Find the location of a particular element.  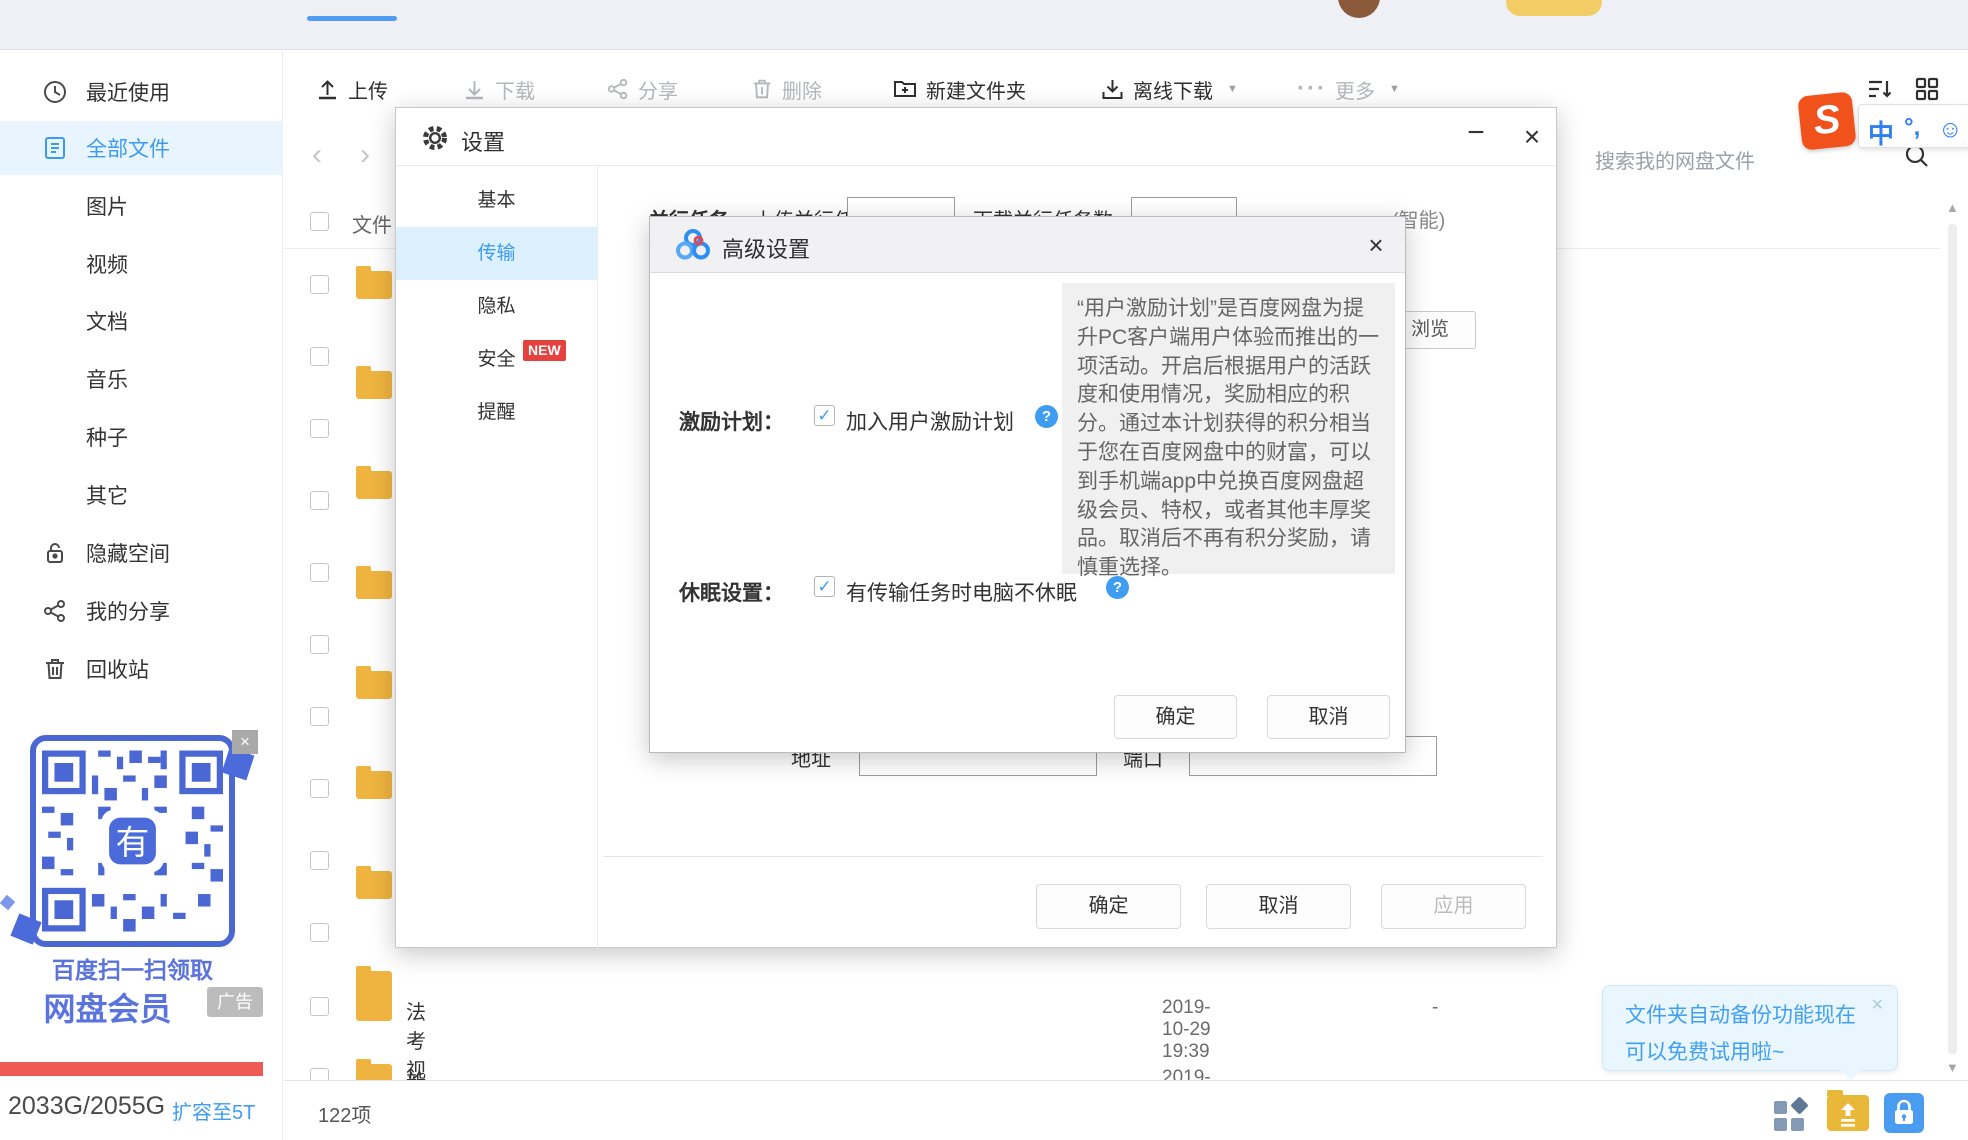

sidebar-item-music: 音乐 is located at coordinates (141, 379).